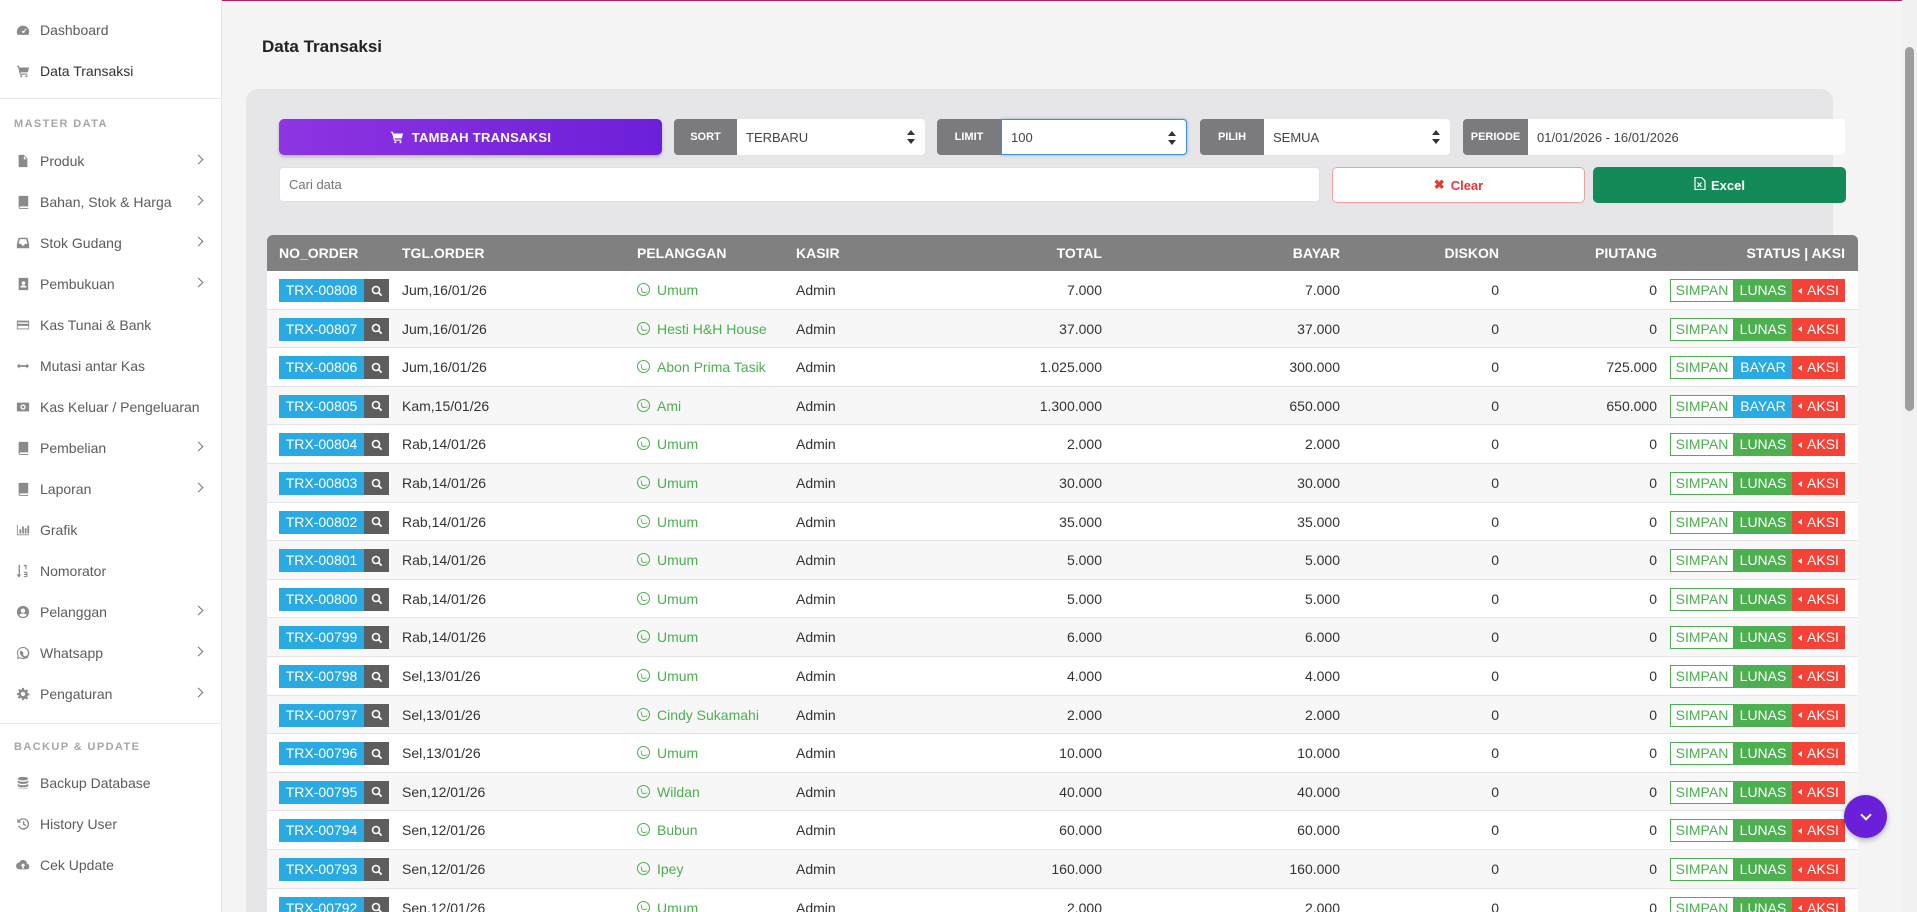 This screenshot has height=912, width=1917. What do you see at coordinates (111, 161) in the screenshot?
I see `sidebar-item-produk: Produk` at bounding box center [111, 161].